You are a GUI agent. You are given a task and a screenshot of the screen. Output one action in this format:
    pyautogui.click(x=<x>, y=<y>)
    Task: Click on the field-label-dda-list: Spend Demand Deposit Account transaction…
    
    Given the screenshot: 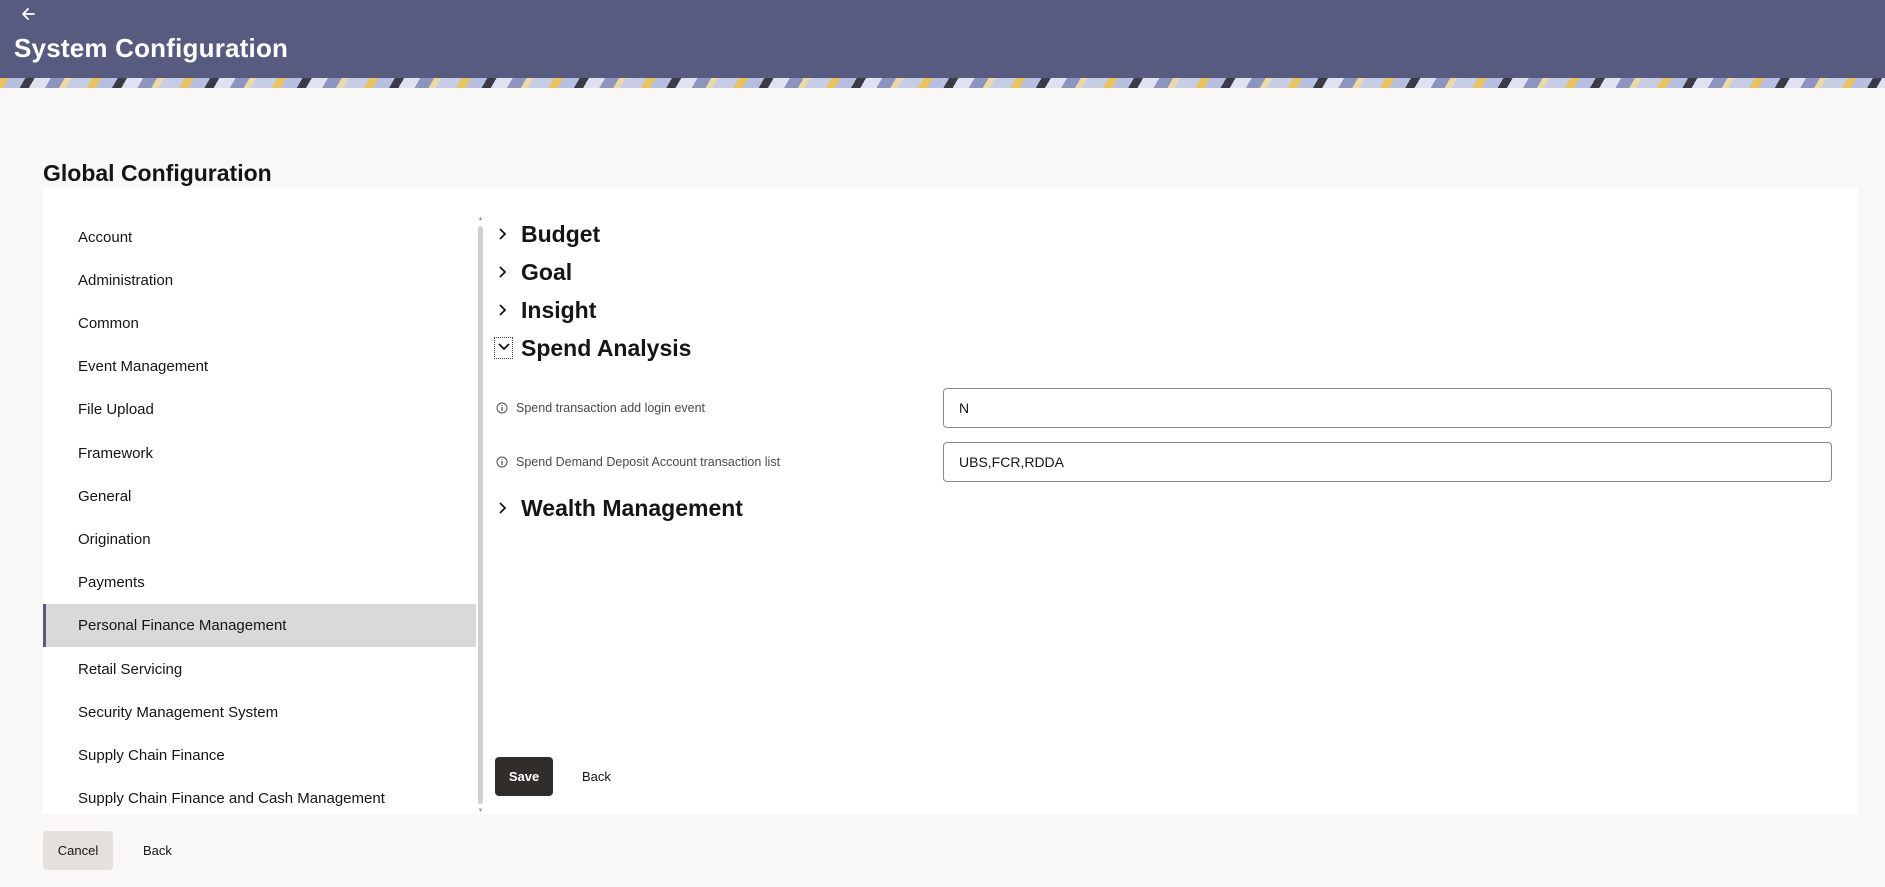 What is the action you would take?
    pyautogui.click(x=638, y=462)
    